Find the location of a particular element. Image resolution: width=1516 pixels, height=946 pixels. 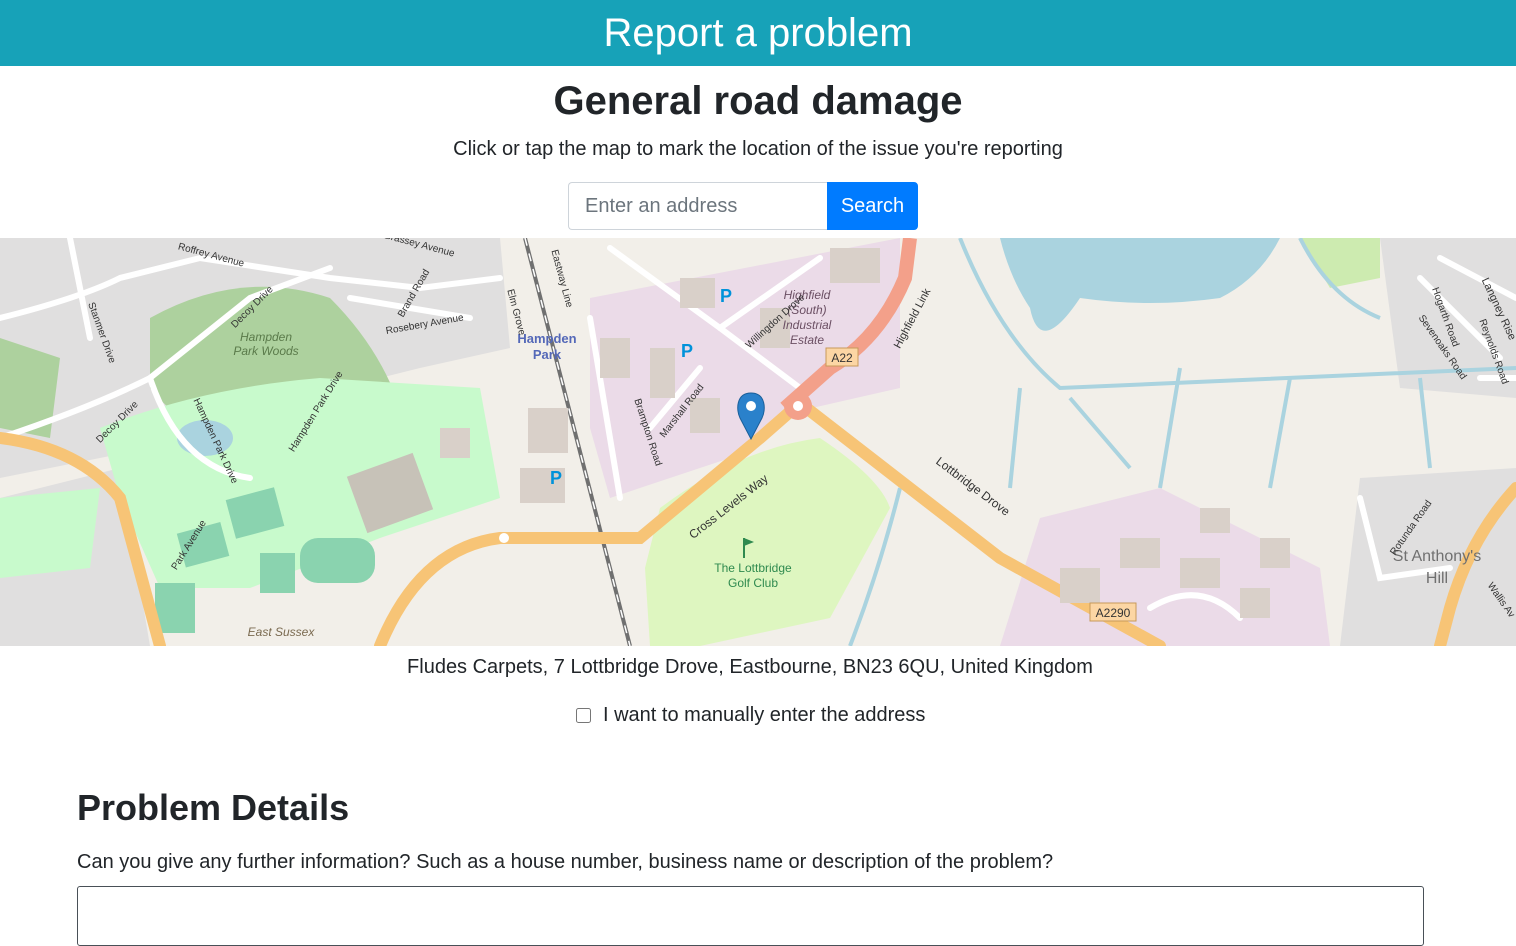

page-title: General road damage is located at coordinates (758, 101).